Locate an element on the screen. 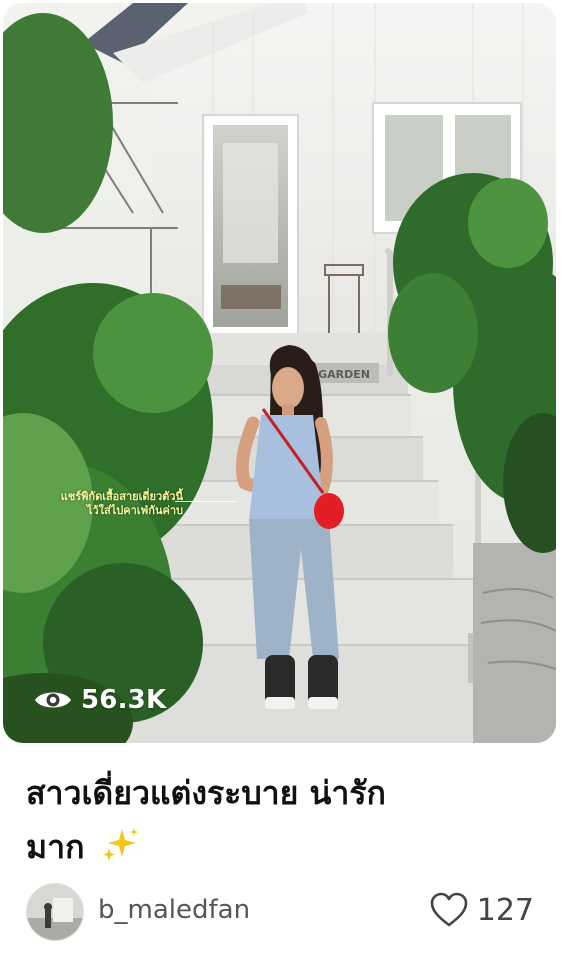  avatar is located at coordinates (55, 912).